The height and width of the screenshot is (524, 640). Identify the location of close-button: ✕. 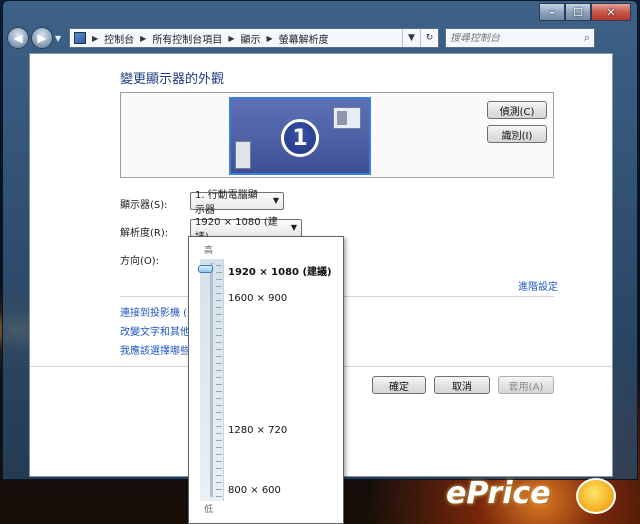
(611, 12).